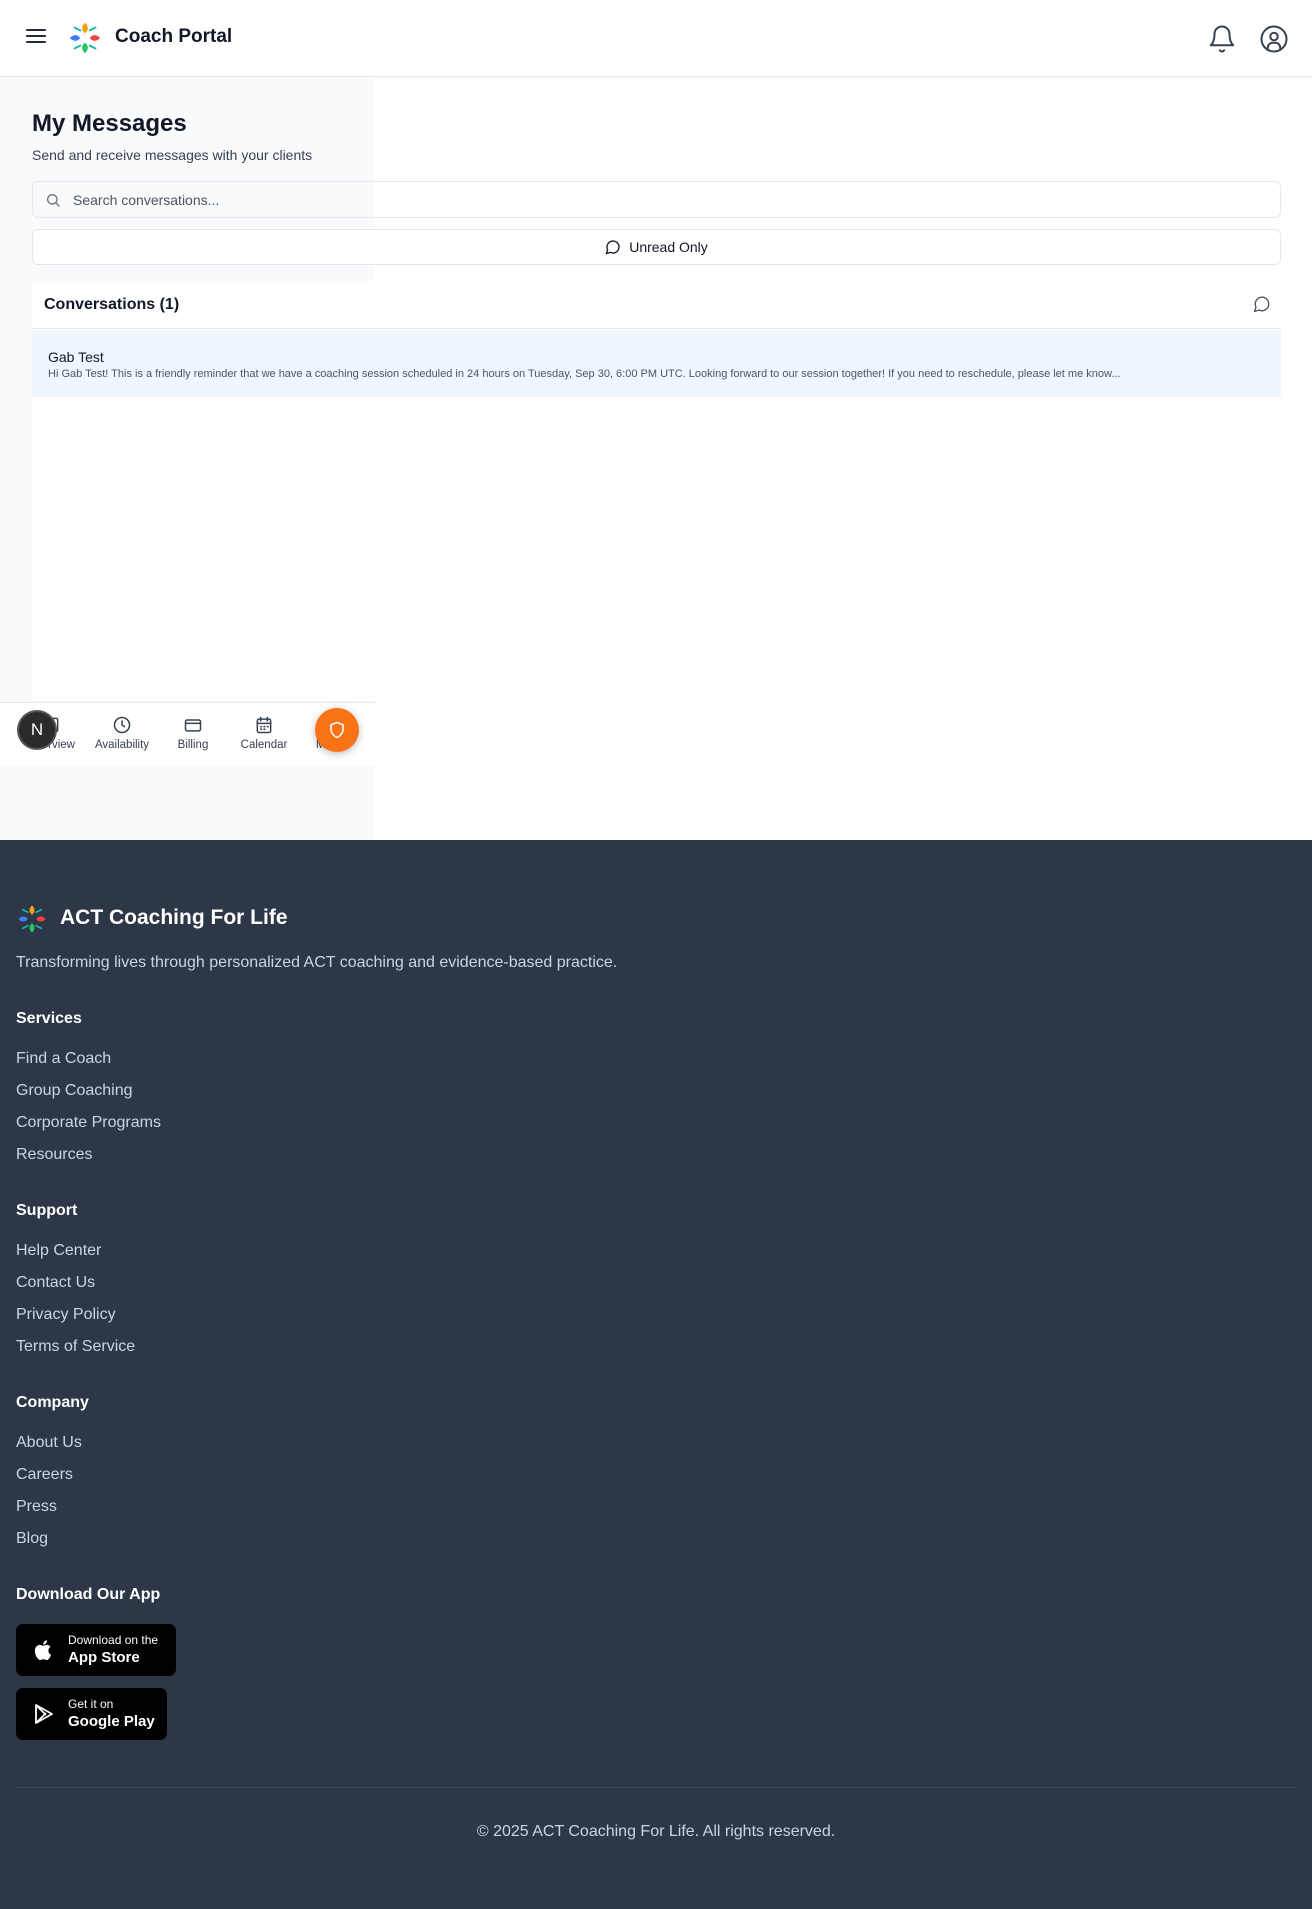 The image size is (1312, 1909). Describe the element at coordinates (112, 304) in the screenshot. I see `conversations-title: Conversations (1)` at that location.